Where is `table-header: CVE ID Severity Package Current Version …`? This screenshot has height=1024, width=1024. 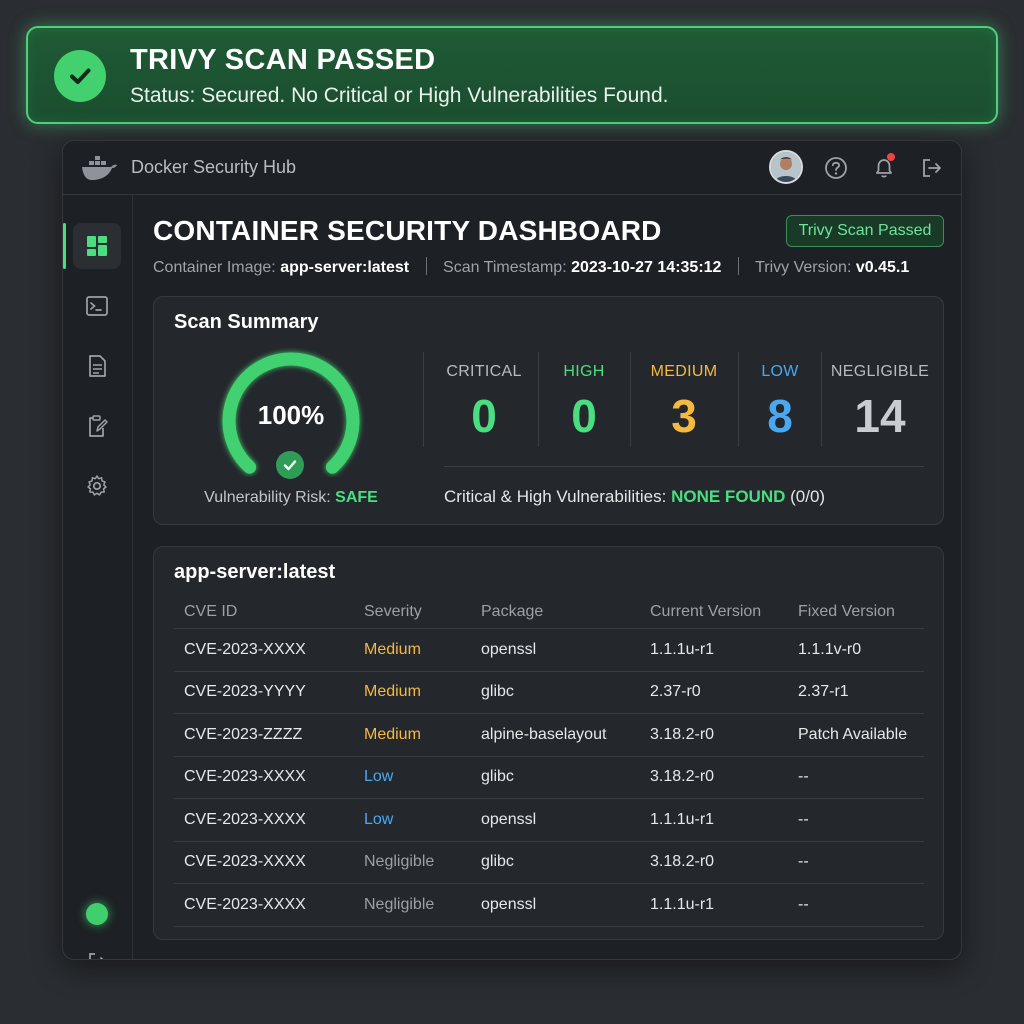 table-header: CVE ID Severity Package Current Version … is located at coordinates (549, 612).